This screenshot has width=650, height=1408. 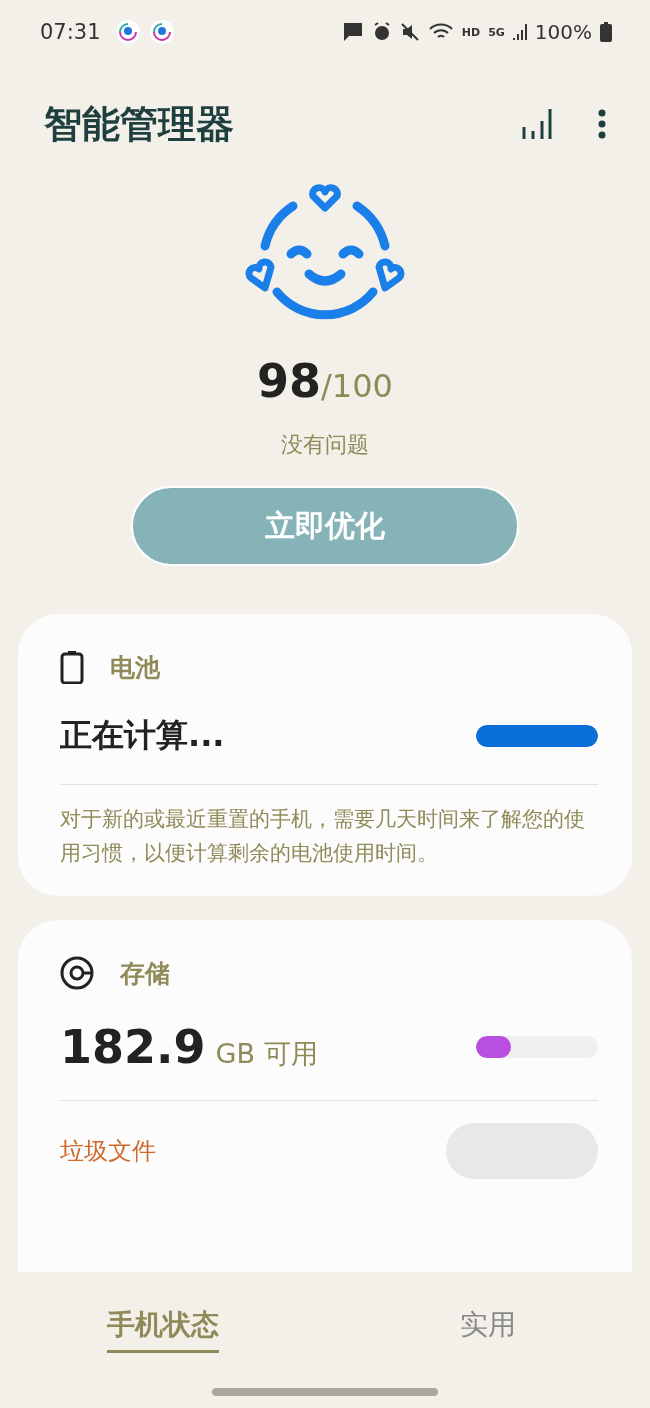 I want to click on app-title: 智能管理器, so click(x=139, y=124).